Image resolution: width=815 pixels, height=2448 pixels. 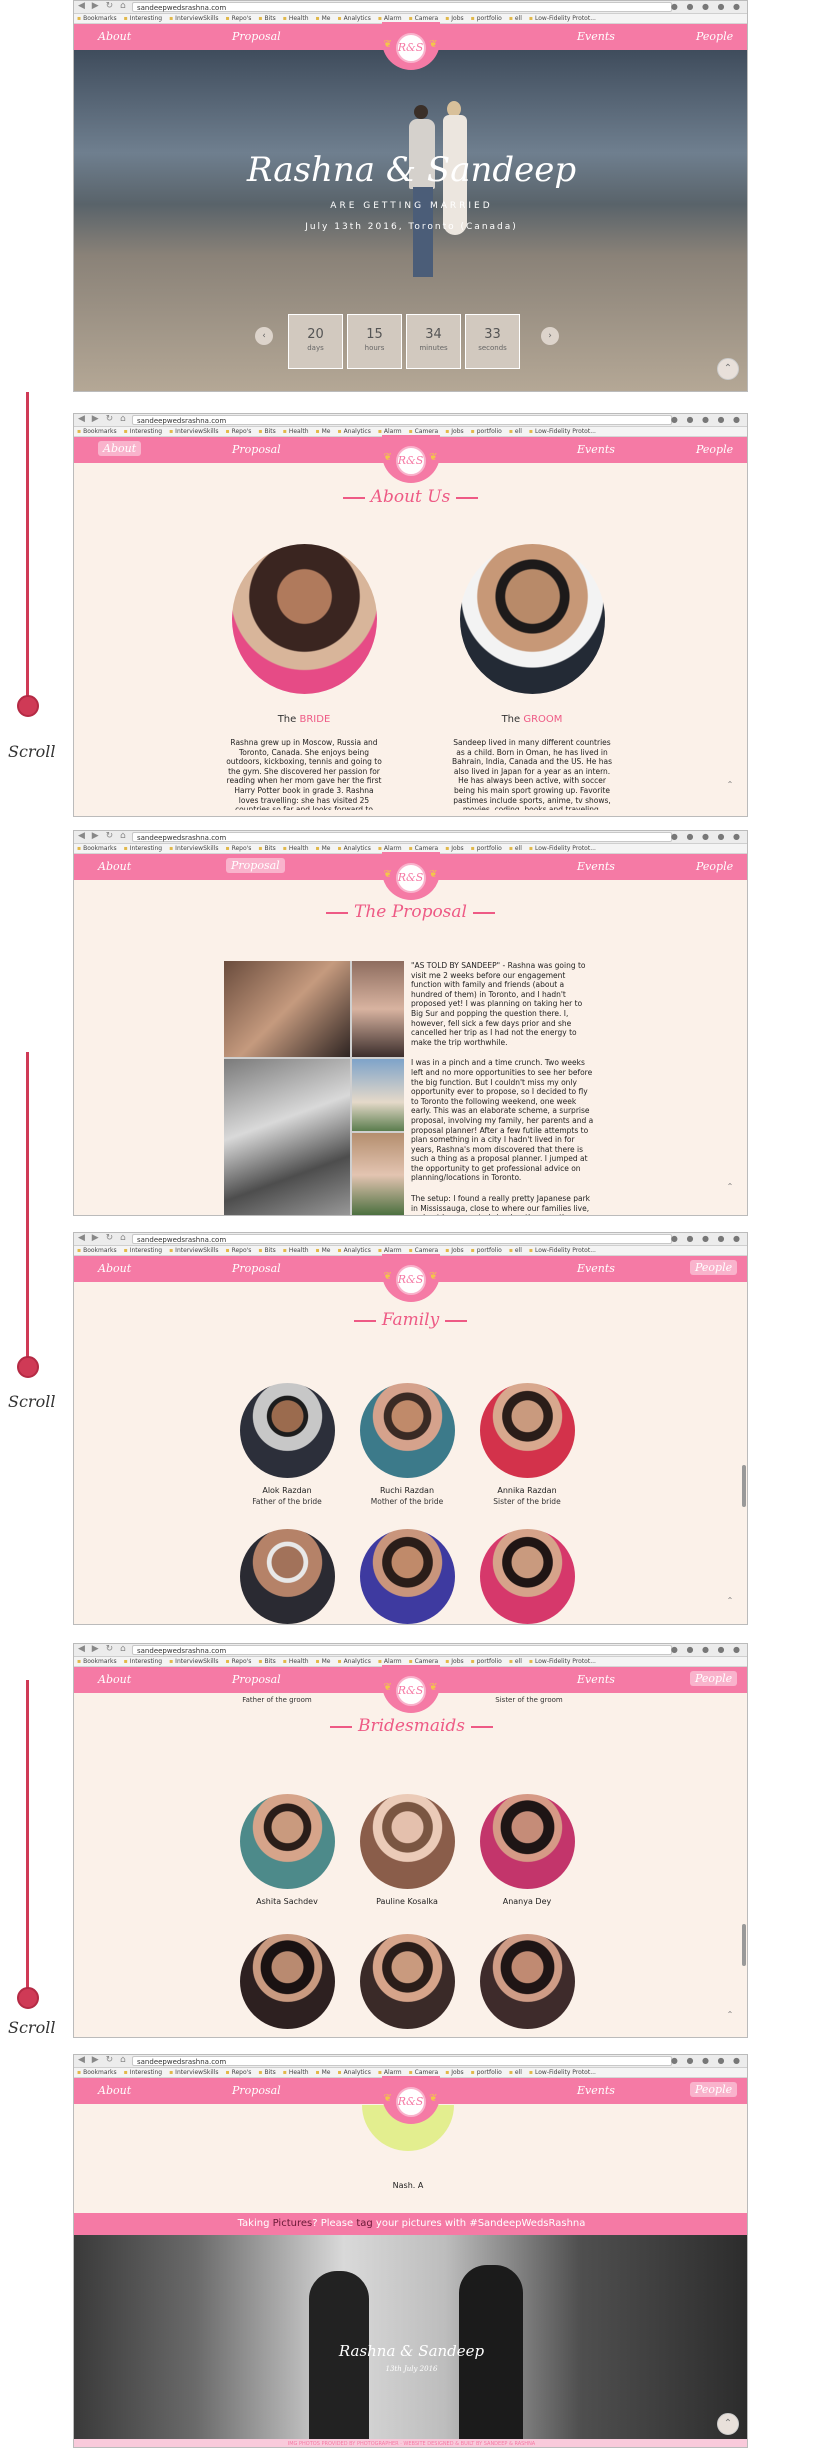 What do you see at coordinates (264, 336) in the screenshot?
I see `countdown-prev-button: ‹` at bounding box center [264, 336].